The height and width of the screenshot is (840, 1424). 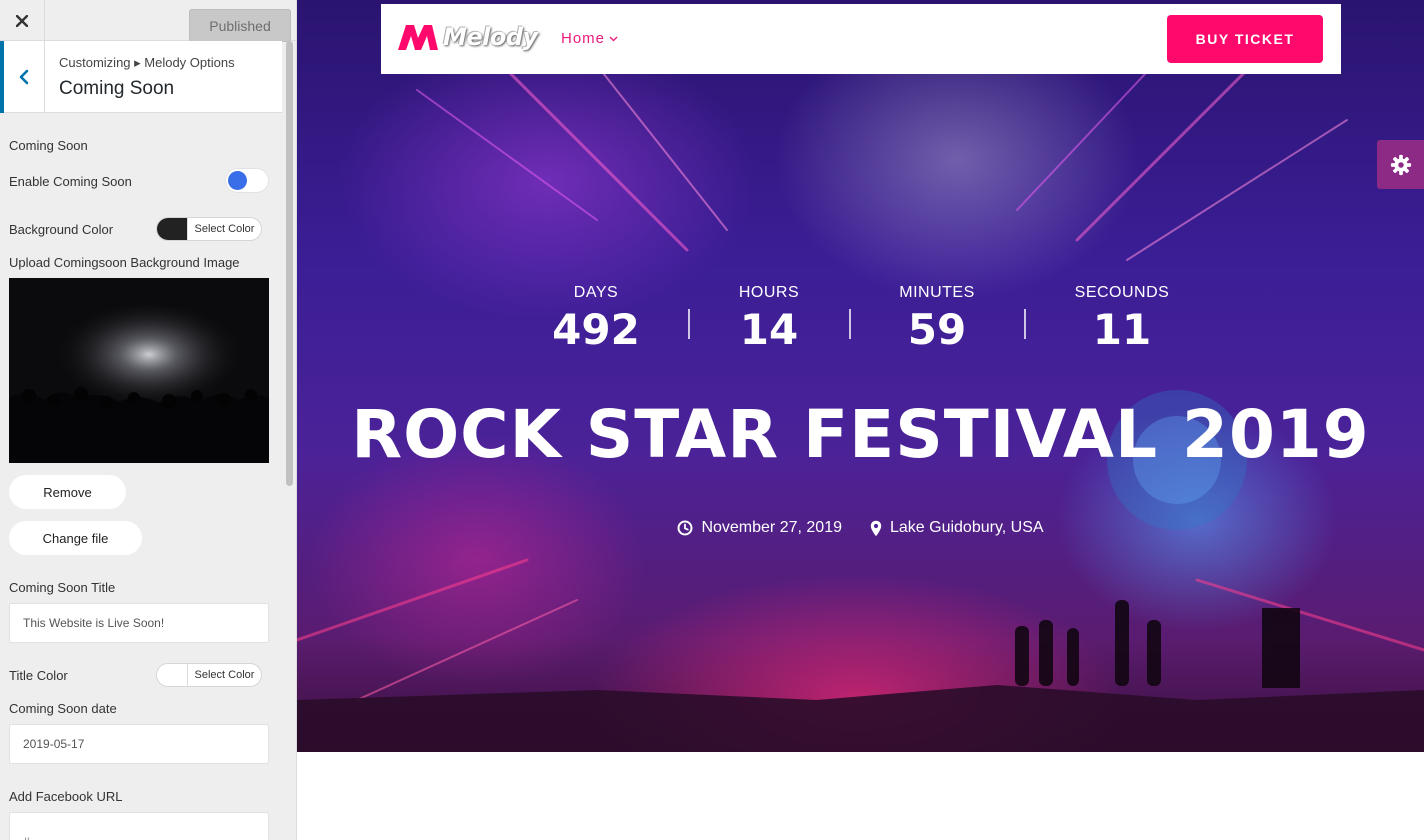 I want to click on clock-icon, so click(x=685, y=528).